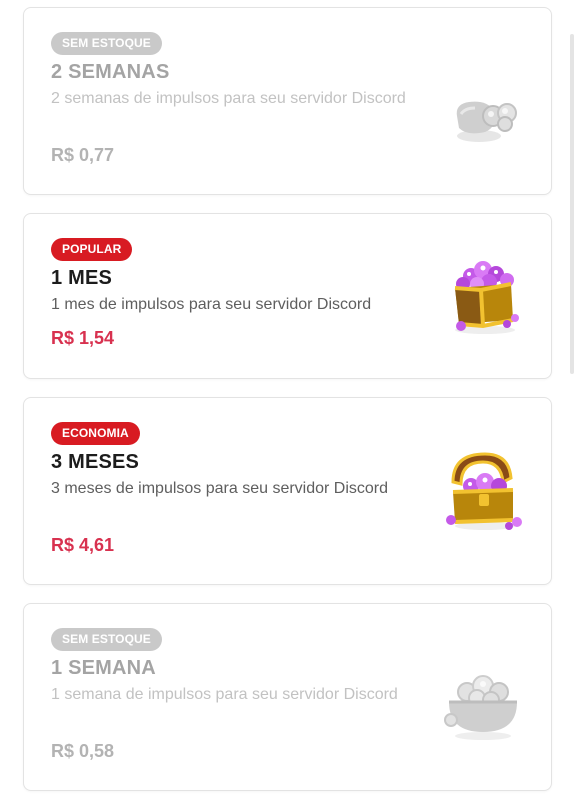 The height and width of the screenshot is (800, 577). I want to click on plan-title: 1 MES, so click(82, 278).